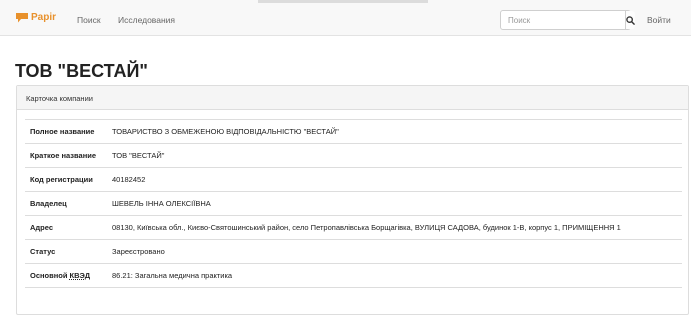 Image resolution: width=691 pixels, height=320 pixels. What do you see at coordinates (394, 179) in the screenshot?
I see `row-value-registration-code: 40182452` at bounding box center [394, 179].